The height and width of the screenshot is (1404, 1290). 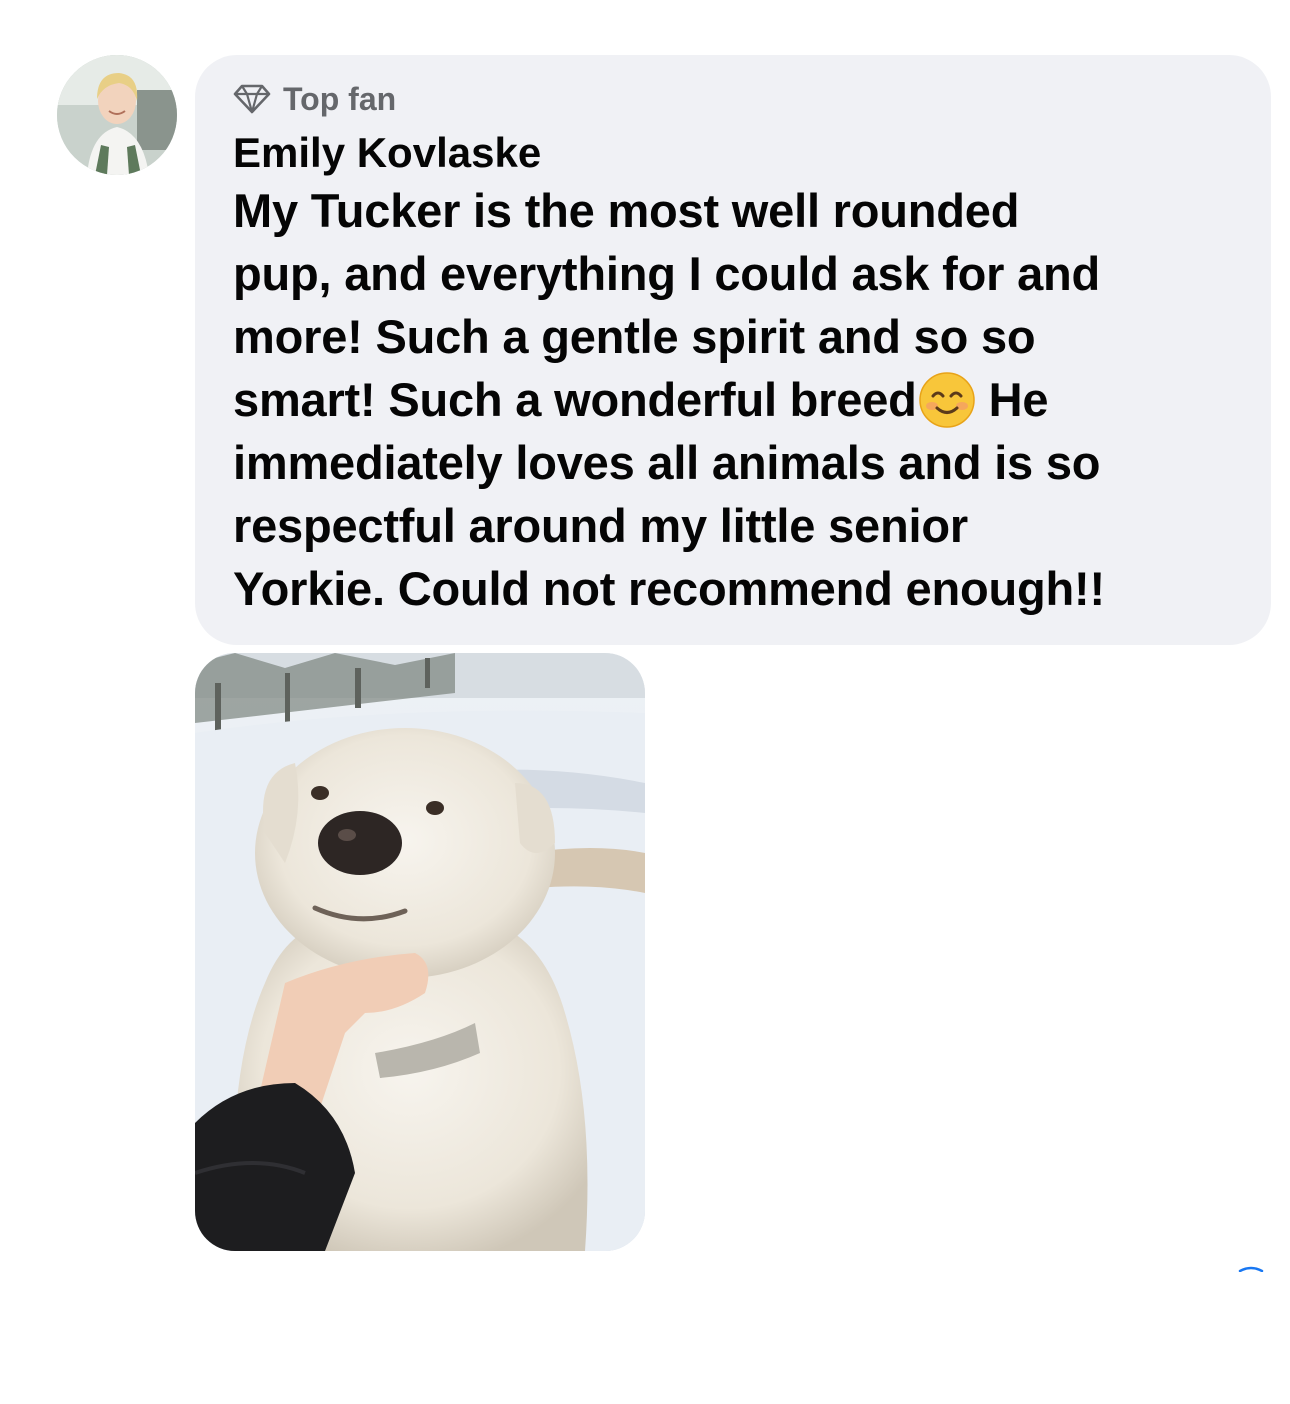 I want to click on comment-line-part: He, so click(x=1018, y=399).